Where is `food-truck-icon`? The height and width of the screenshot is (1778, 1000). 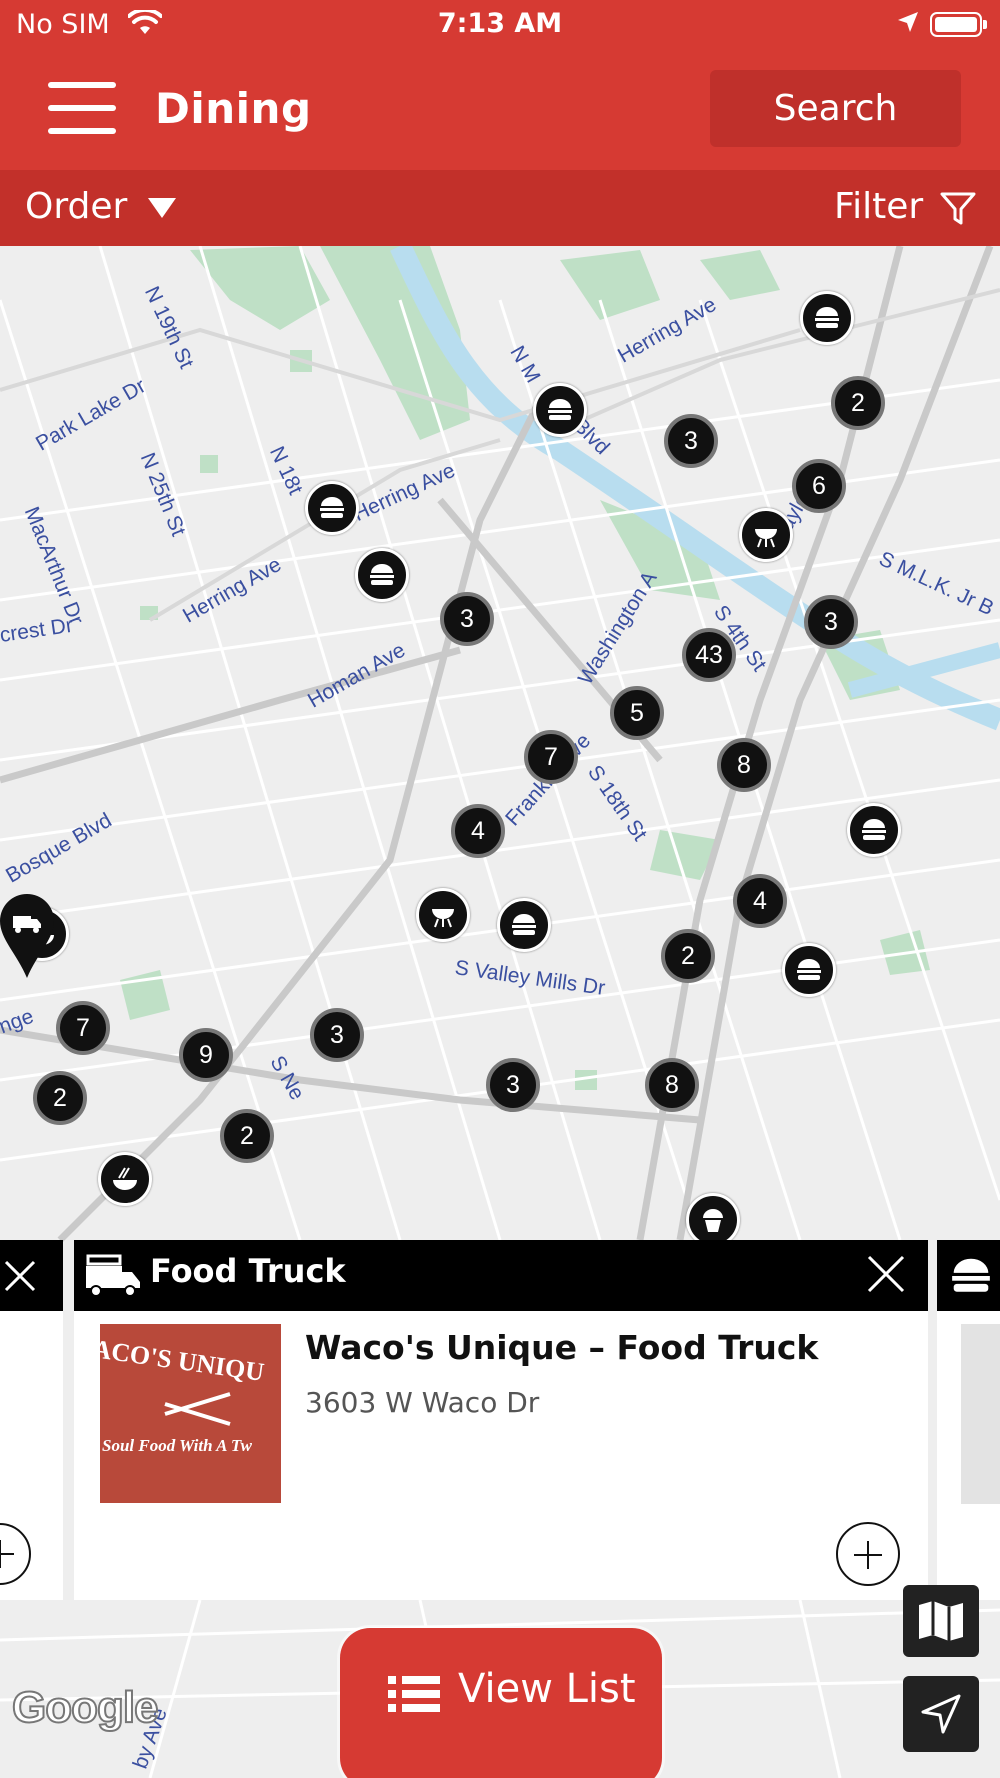 food-truck-icon is located at coordinates (113, 1275).